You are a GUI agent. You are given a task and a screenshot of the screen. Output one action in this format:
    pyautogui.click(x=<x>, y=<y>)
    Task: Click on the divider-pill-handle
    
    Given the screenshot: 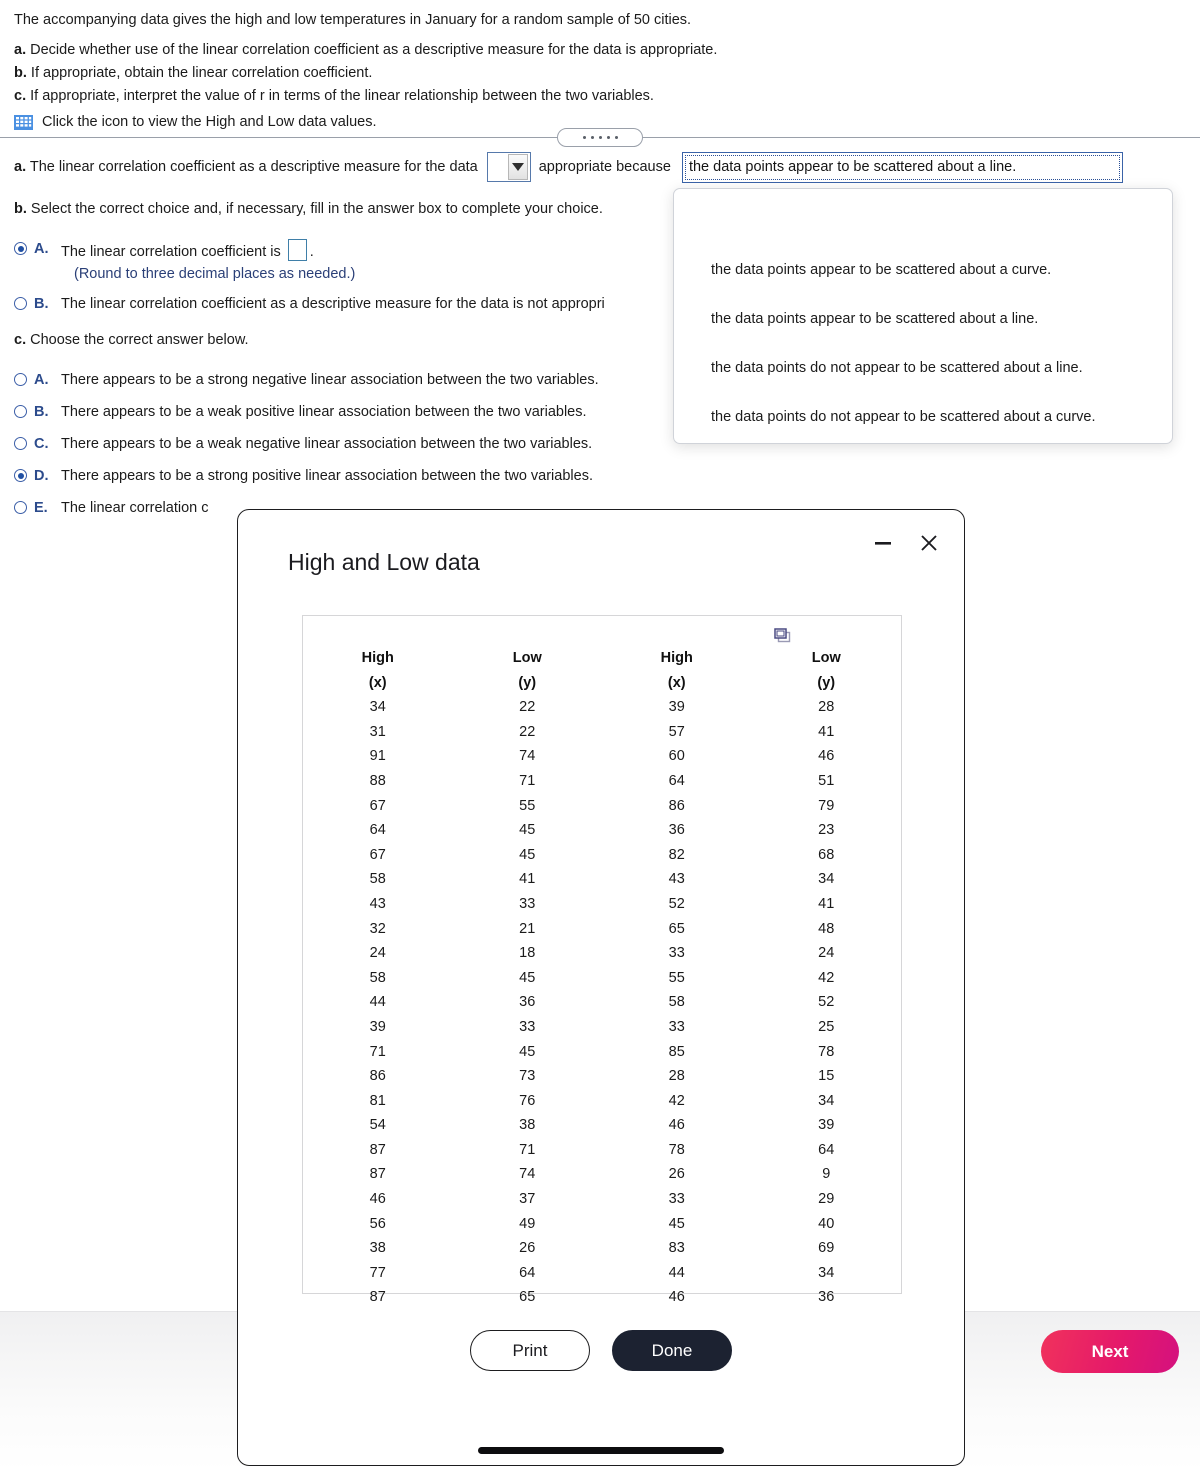 What is the action you would take?
    pyautogui.click(x=600, y=137)
    